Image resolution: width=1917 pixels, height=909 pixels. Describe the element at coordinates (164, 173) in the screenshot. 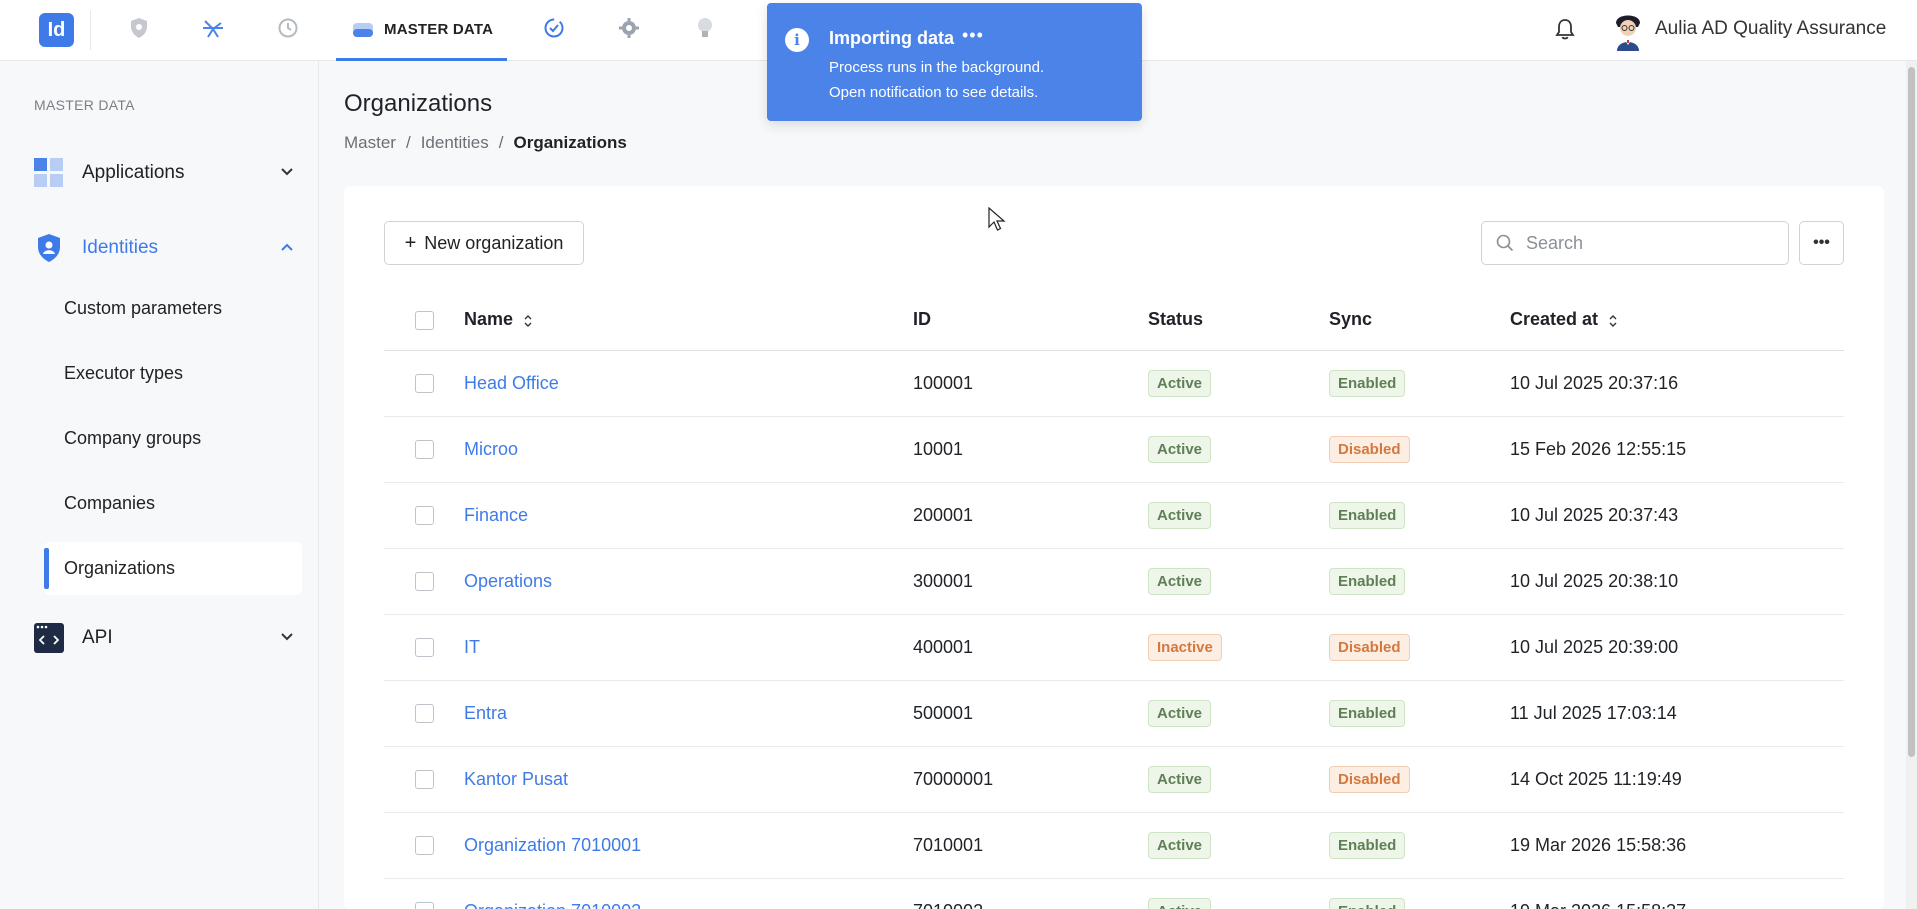

I see `sidebar-group-applications: Applications` at that location.